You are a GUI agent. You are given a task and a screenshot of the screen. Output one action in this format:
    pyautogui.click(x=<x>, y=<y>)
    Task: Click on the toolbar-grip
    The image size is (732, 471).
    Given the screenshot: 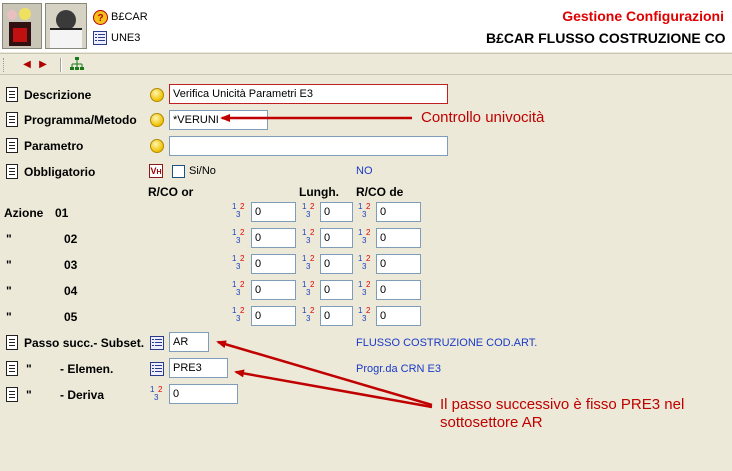 What is the action you would take?
    pyautogui.click(x=4, y=65)
    